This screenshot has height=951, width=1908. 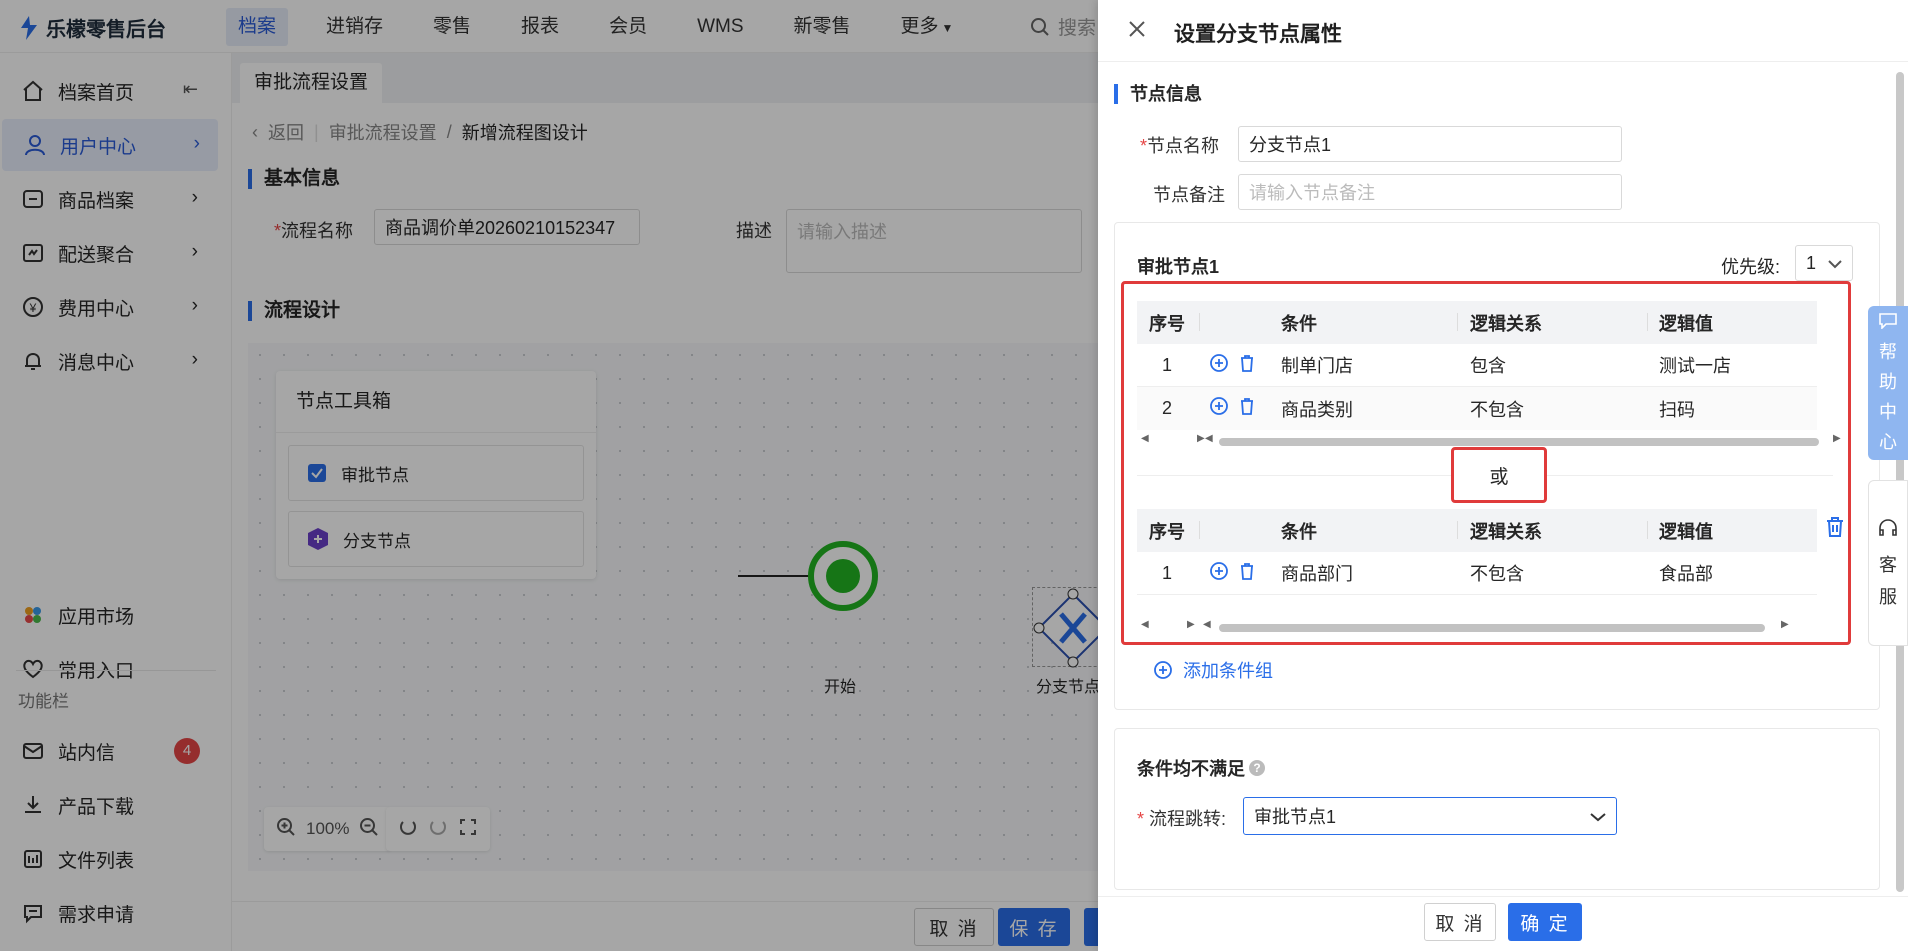 What do you see at coordinates (1258, 34) in the screenshot?
I see `drawer-title: 设置分支节点属性` at bounding box center [1258, 34].